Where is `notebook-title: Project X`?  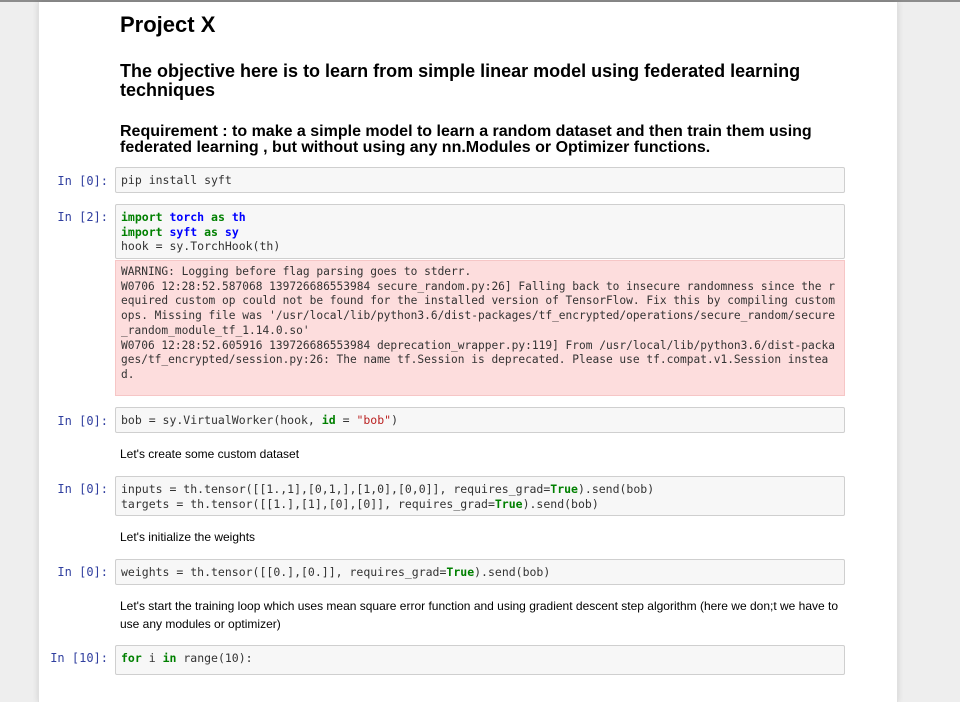 notebook-title: Project X is located at coordinates (168, 24).